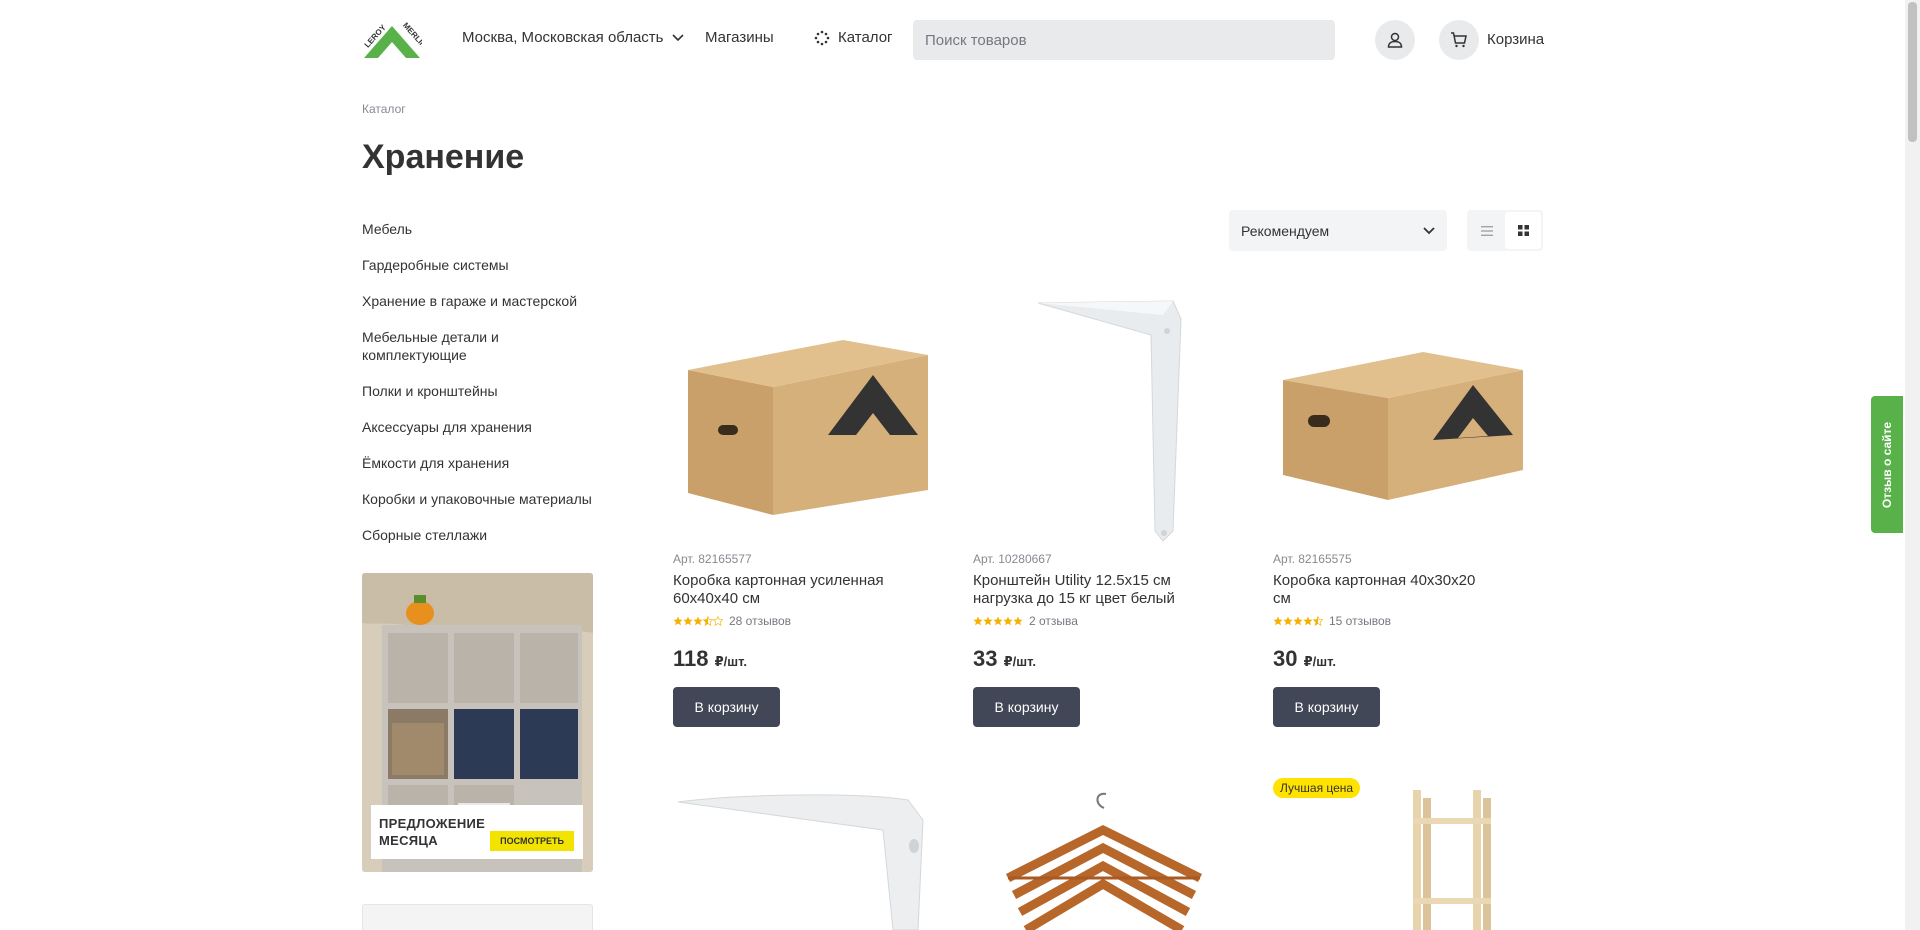  I want to click on product-rating: 2 отзыва, so click(1103, 621).